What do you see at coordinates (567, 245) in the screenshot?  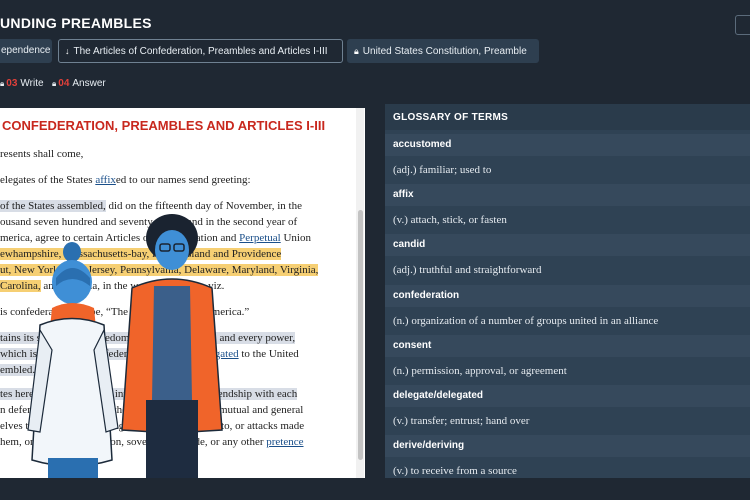 I see `glossary-term: candid` at bounding box center [567, 245].